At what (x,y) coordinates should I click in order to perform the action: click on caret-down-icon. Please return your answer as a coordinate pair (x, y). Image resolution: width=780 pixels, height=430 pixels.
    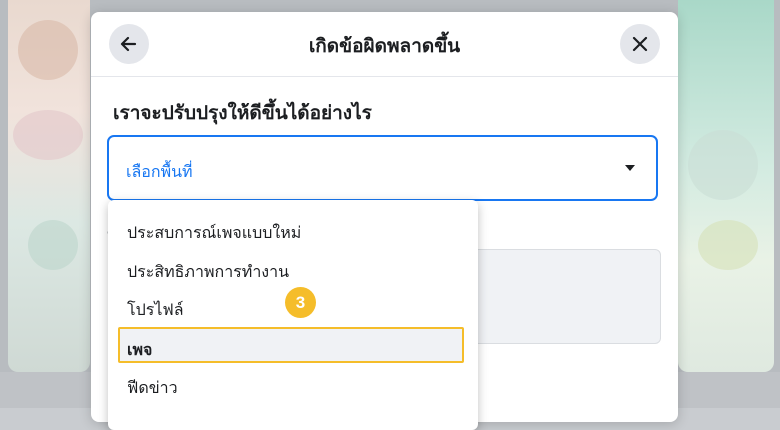
    Looking at the image, I should click on (630, 168).